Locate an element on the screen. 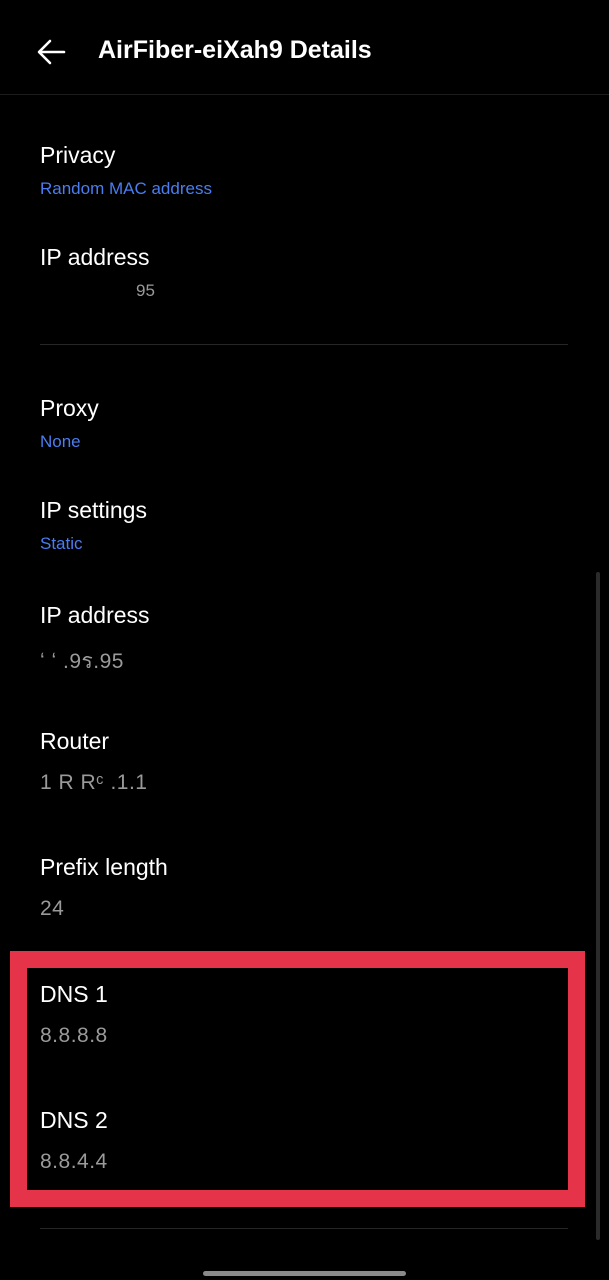  prefix-length-value: 24 is located at coordinates (52, 908).